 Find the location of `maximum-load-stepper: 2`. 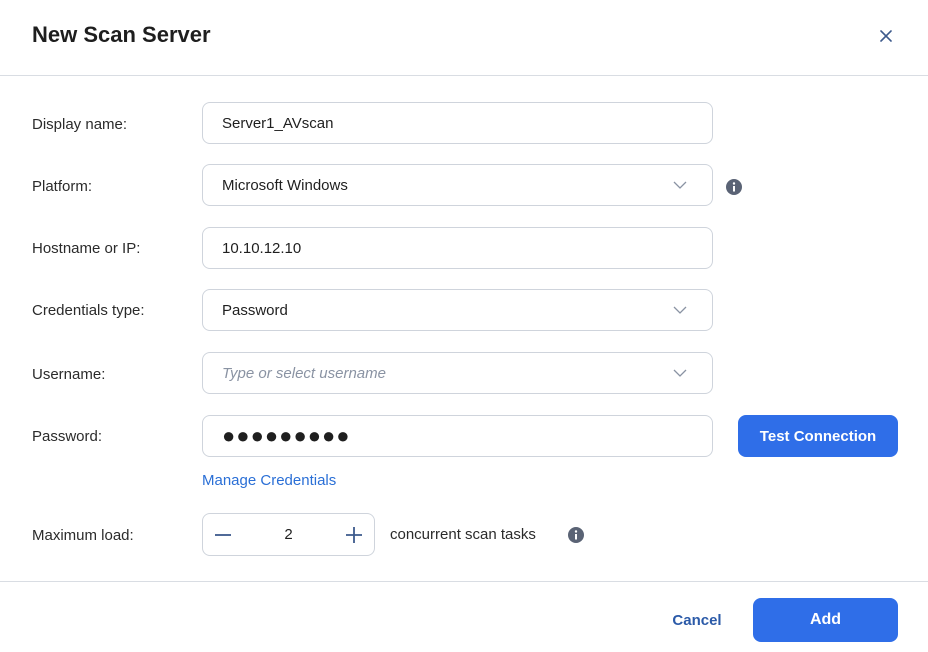

maximum-load-stepper: 2 is located at coordinates (288, 534).